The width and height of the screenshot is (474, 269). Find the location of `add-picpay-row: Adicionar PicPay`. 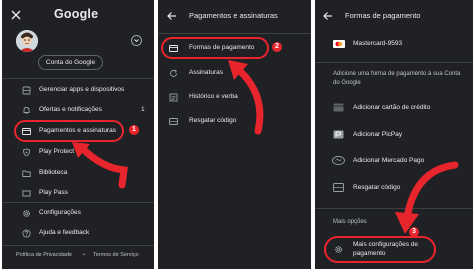

add-picpay-row: Adicionar PicPay is located at coordinates (394, 135).